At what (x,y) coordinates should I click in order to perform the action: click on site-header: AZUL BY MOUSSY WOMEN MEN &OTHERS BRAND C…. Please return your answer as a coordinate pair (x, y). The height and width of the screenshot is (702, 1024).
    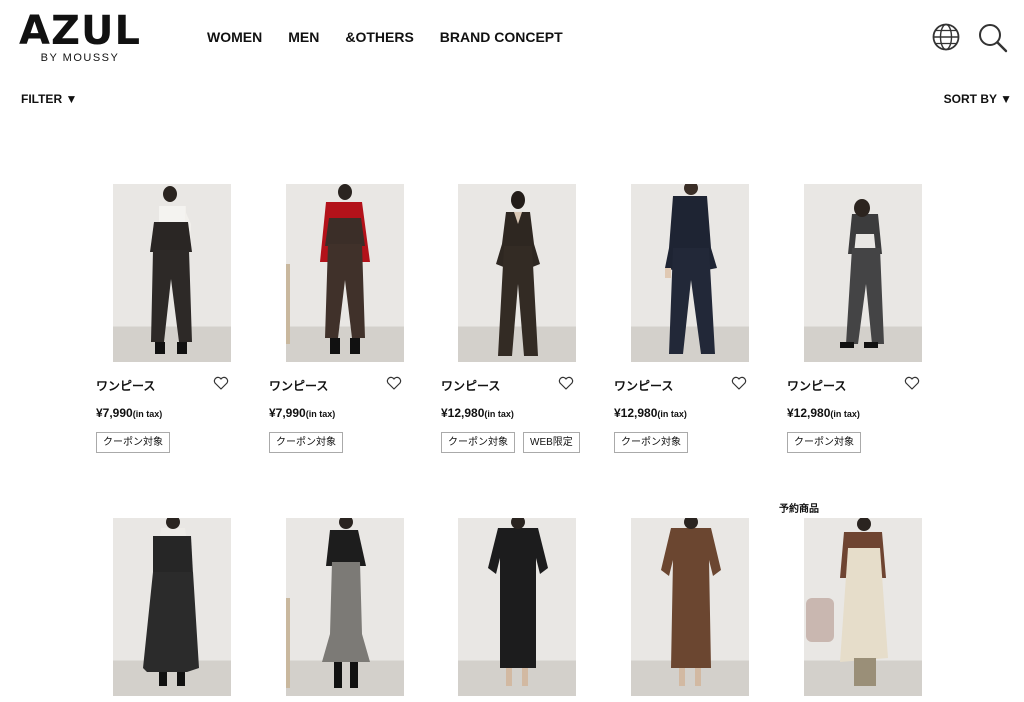
    Looking at the image, I should click on (512, 40).